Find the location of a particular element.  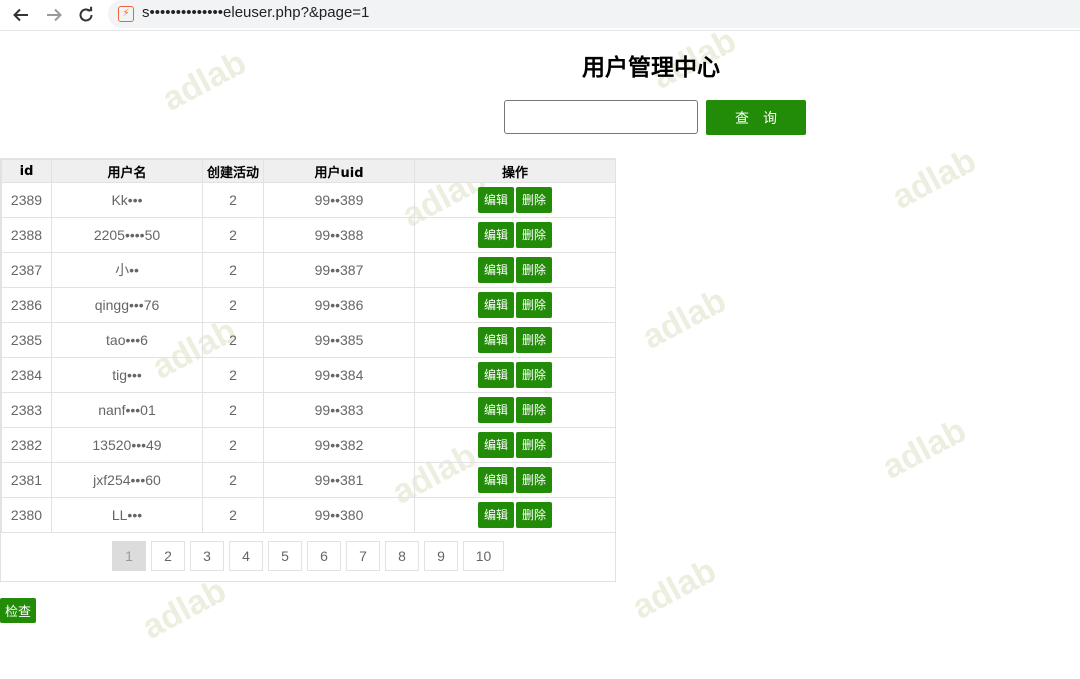

table-row: 2380 LL••• 2 99••380 编辑 删除 is located at coordinates (308, 515).